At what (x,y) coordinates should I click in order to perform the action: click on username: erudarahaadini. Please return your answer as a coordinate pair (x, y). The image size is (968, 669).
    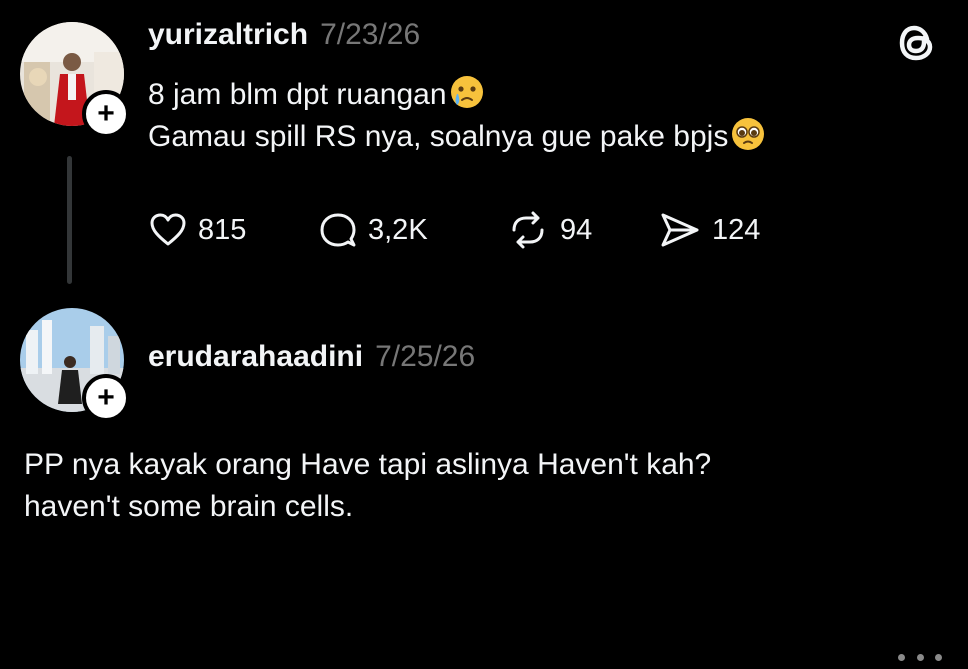
    Looking at the image, I should click on (255, 357).